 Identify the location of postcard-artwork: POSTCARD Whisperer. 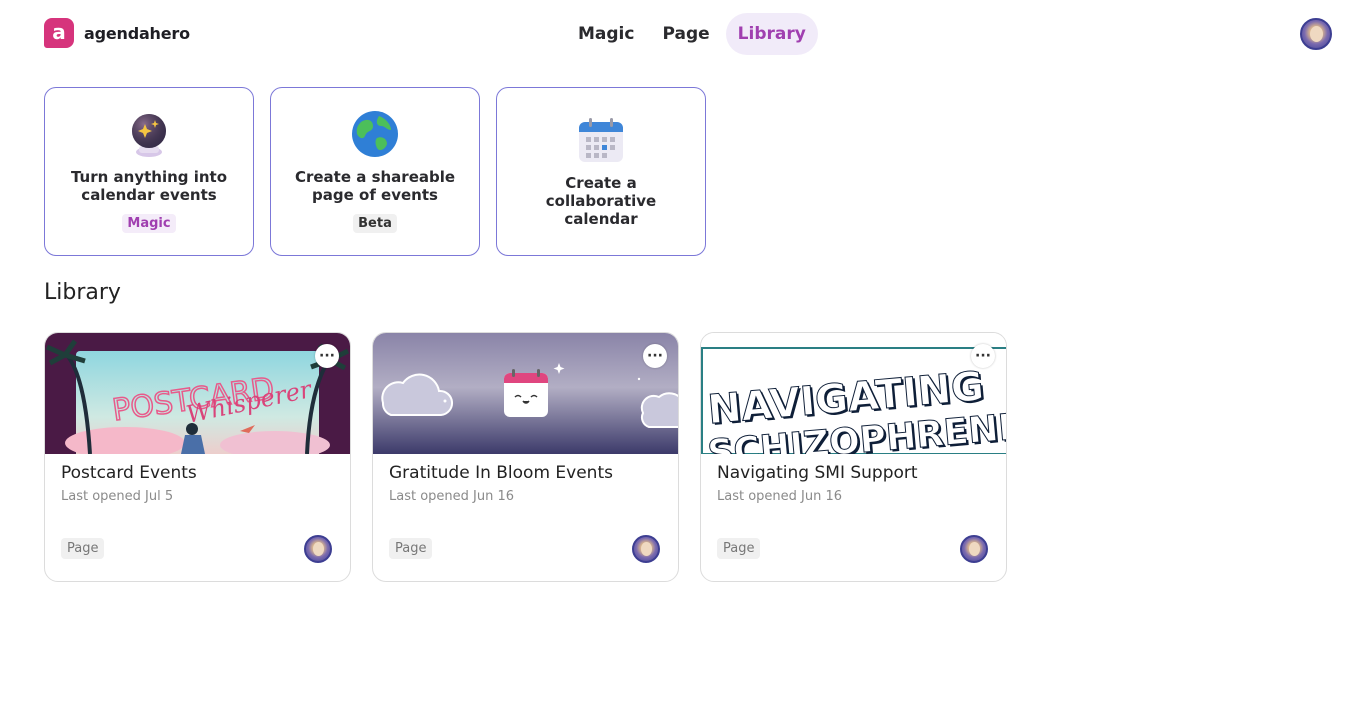
(197, 396).